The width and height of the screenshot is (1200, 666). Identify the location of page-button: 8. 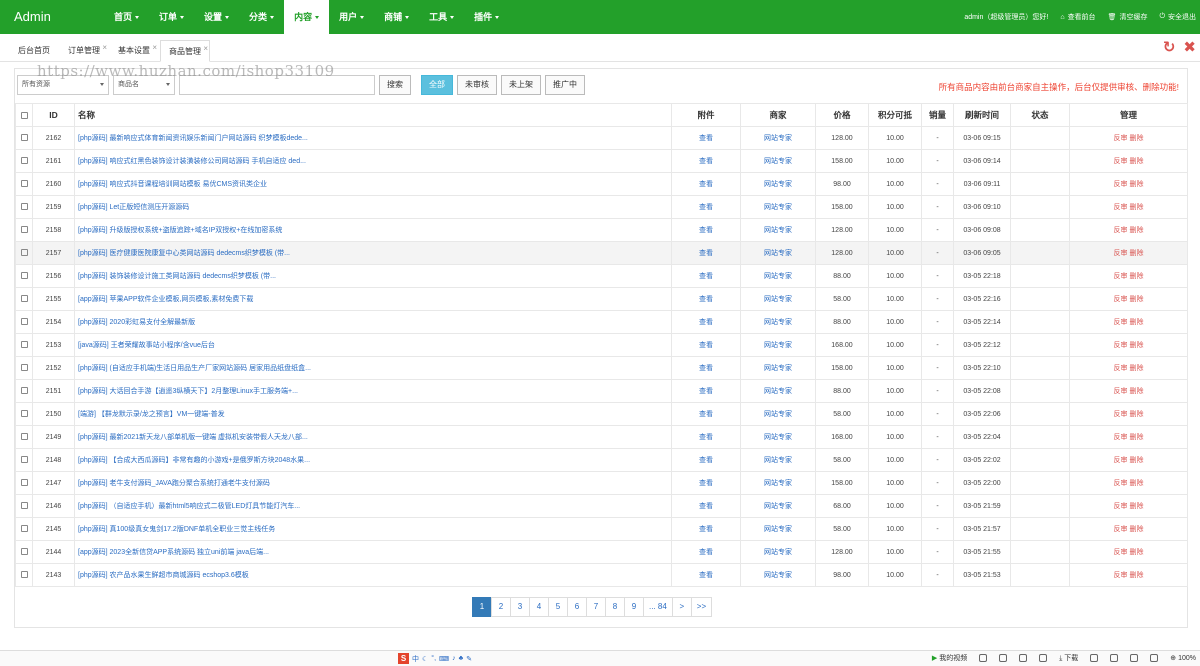
(615, 607).